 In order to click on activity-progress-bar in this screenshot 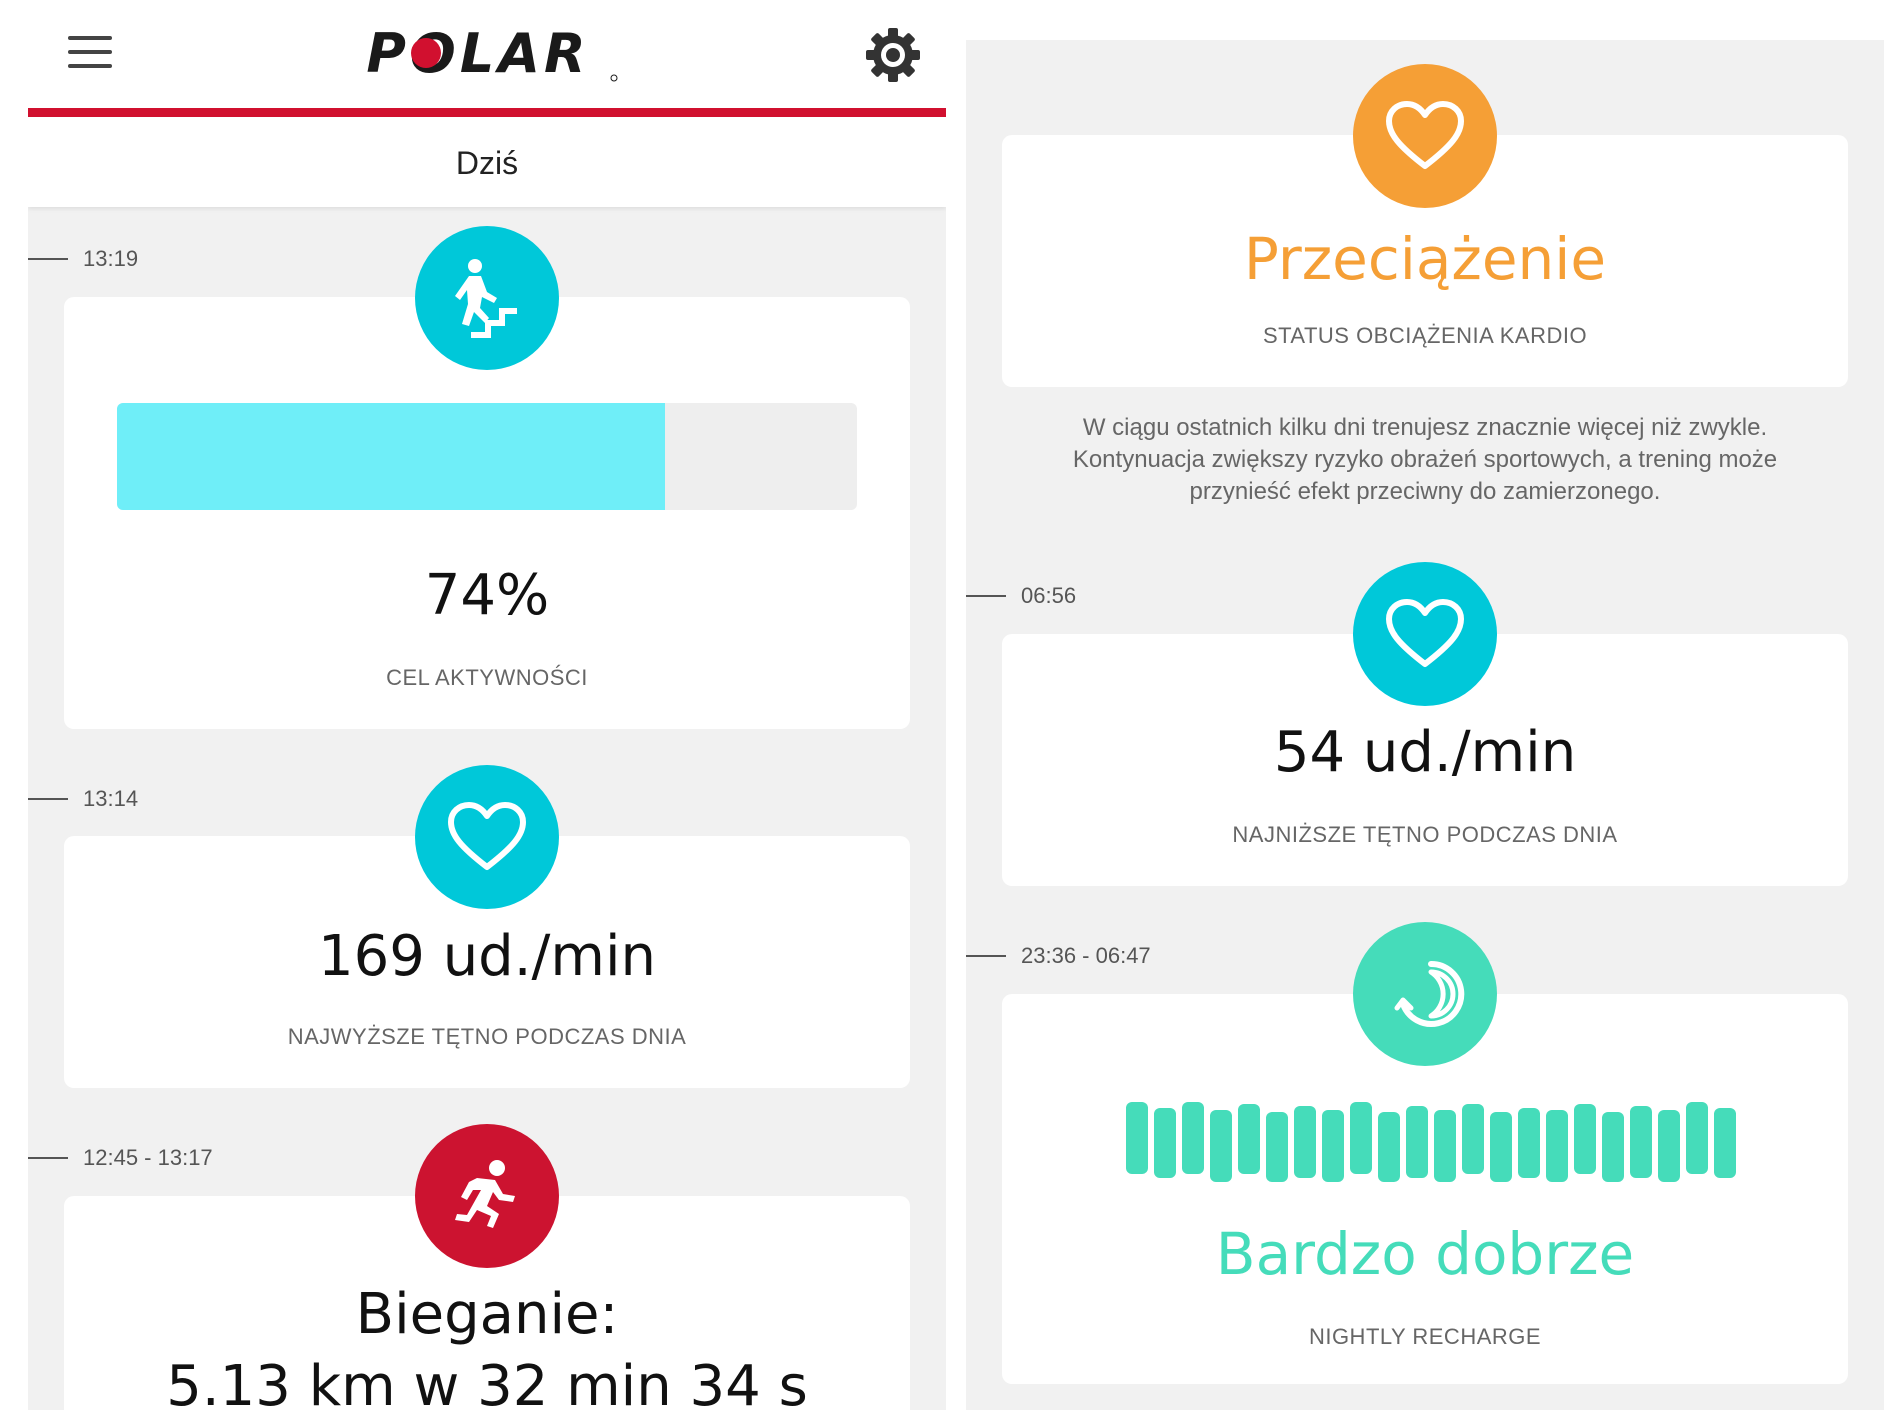, I will do `click(487, 456)`.